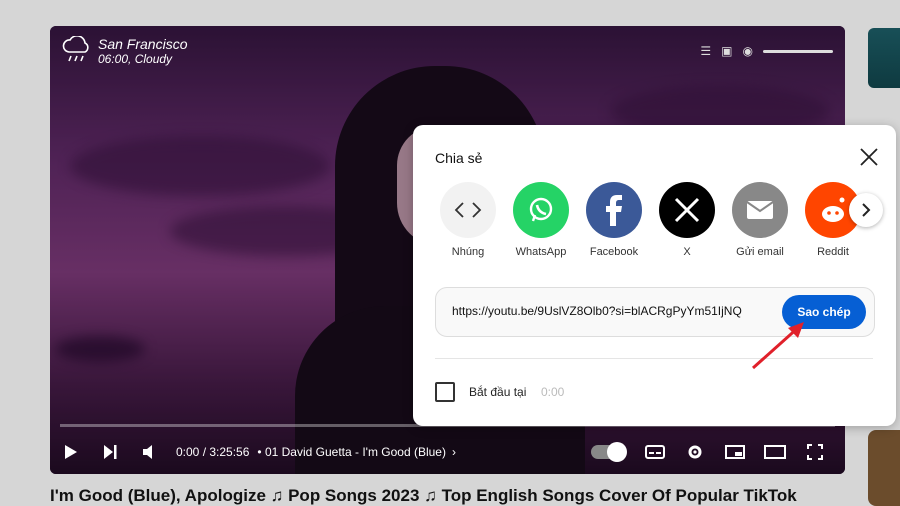 This screenshot has height=506, width=900. What do you see at coordinates (705, 51) in the screenshot?
I see `list-icon: ☰` at bounding box center [705, 51].